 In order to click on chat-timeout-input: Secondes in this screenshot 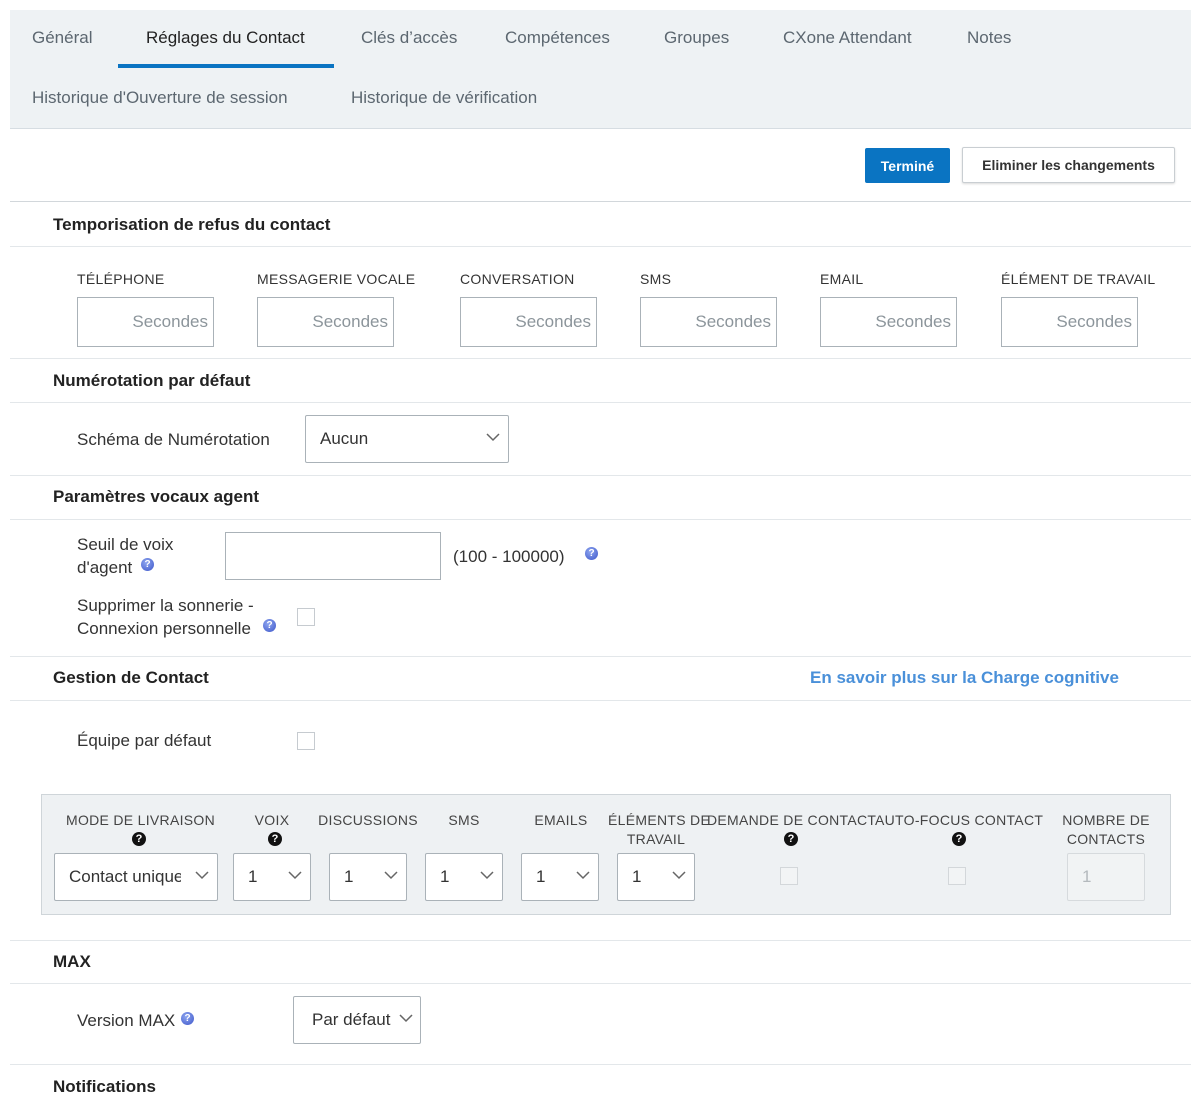, I will do `click(528, 322)`.